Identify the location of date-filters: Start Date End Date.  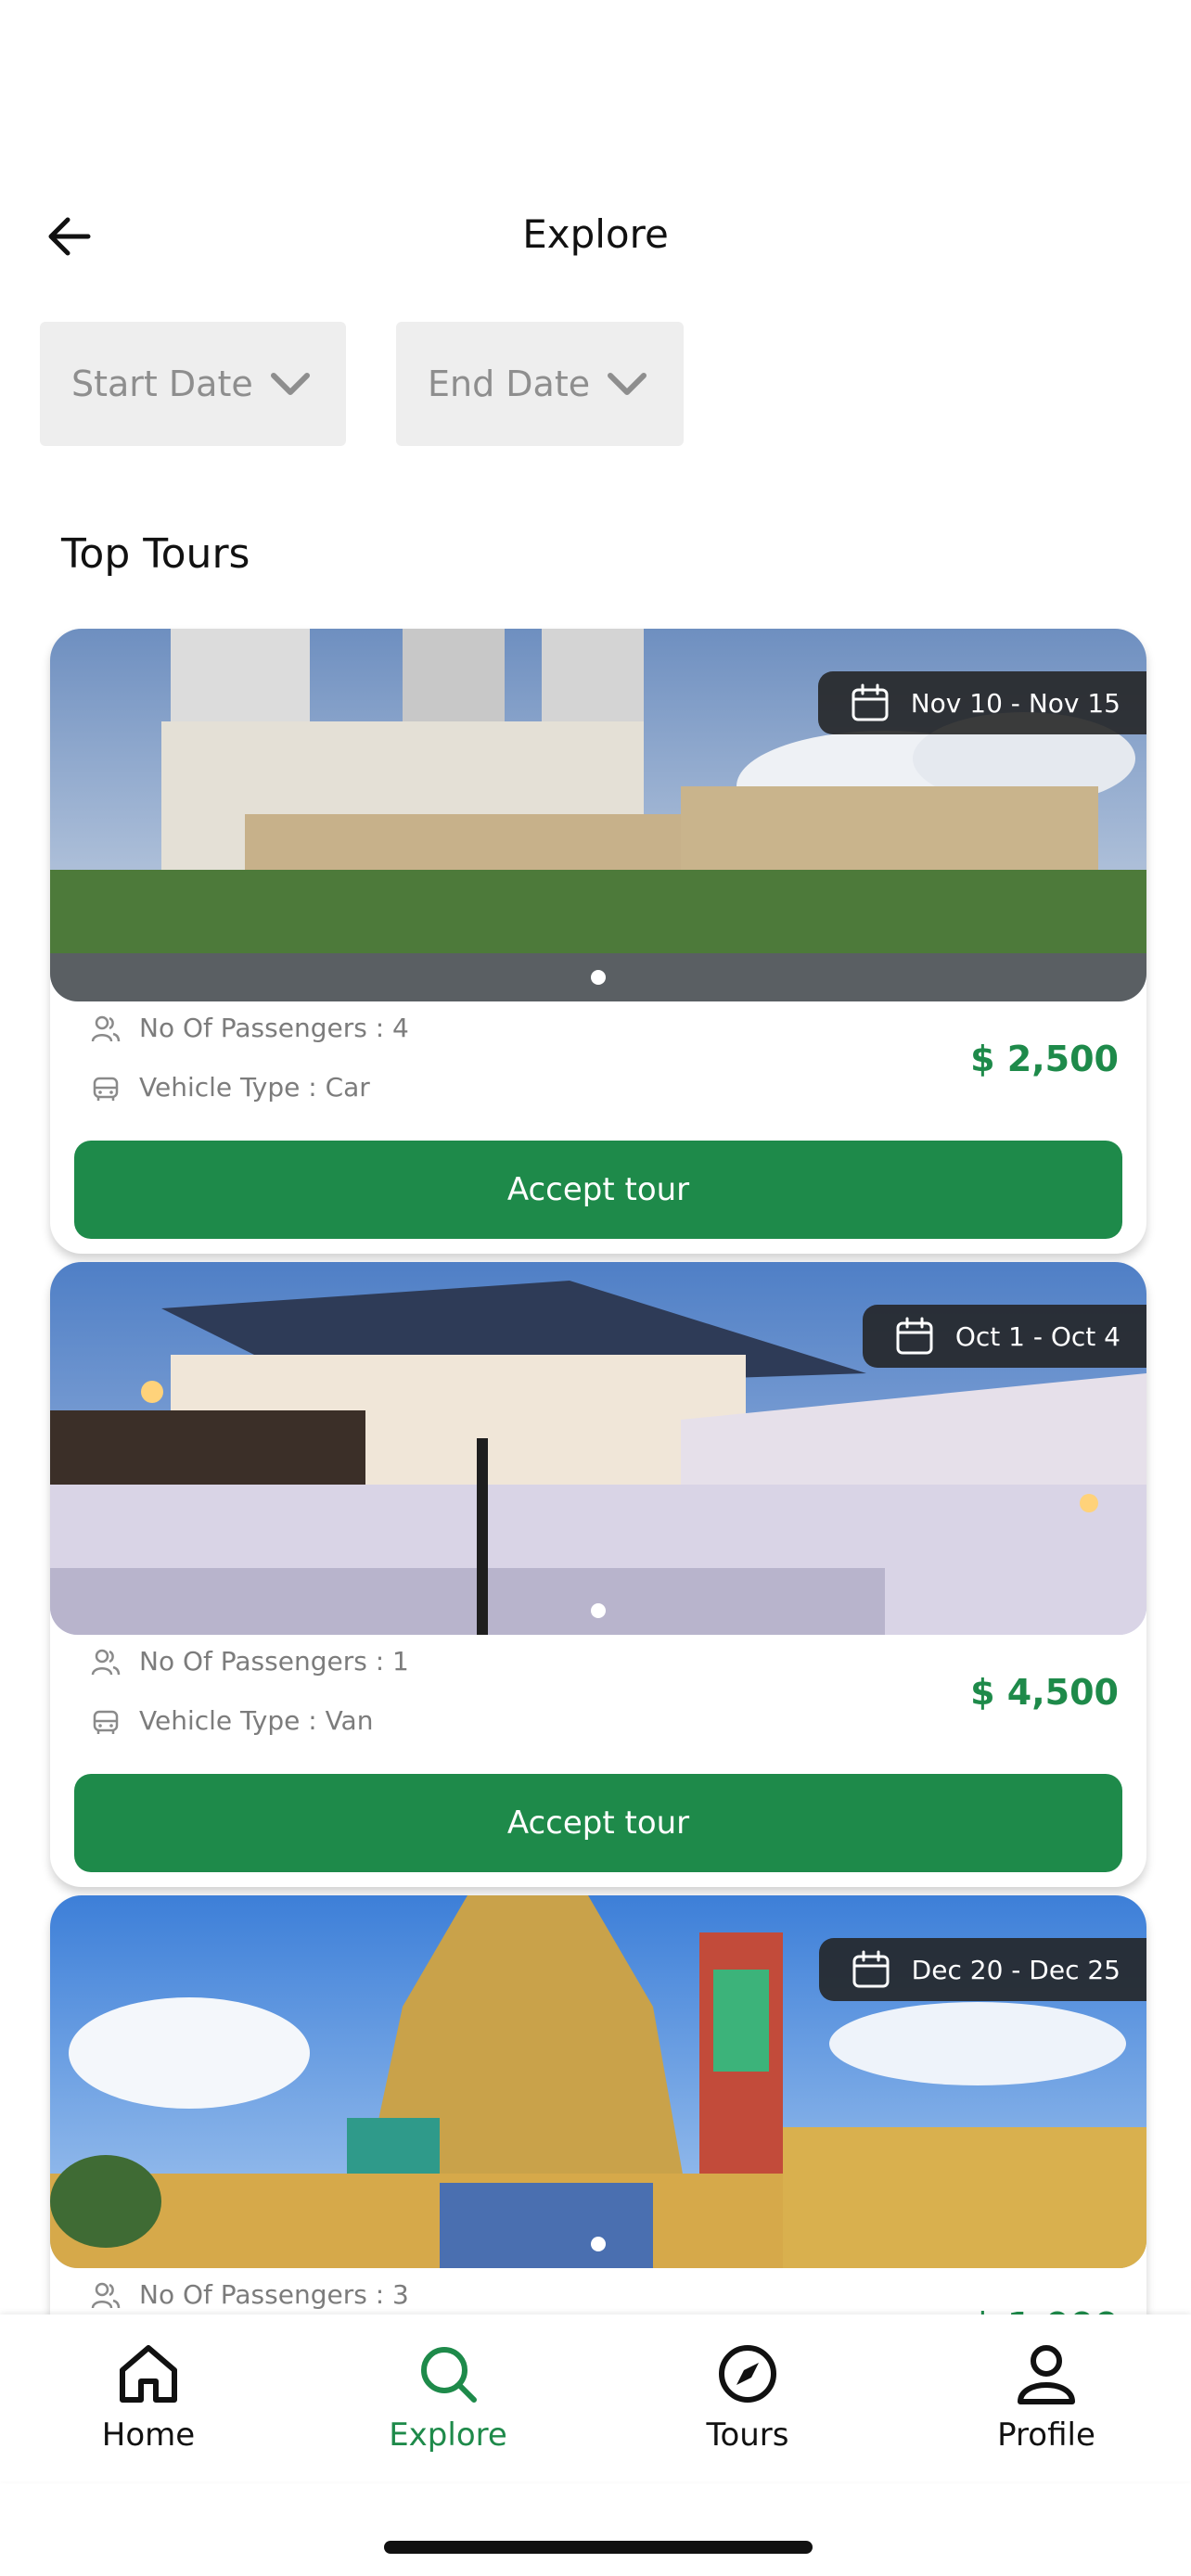
(362, 384).